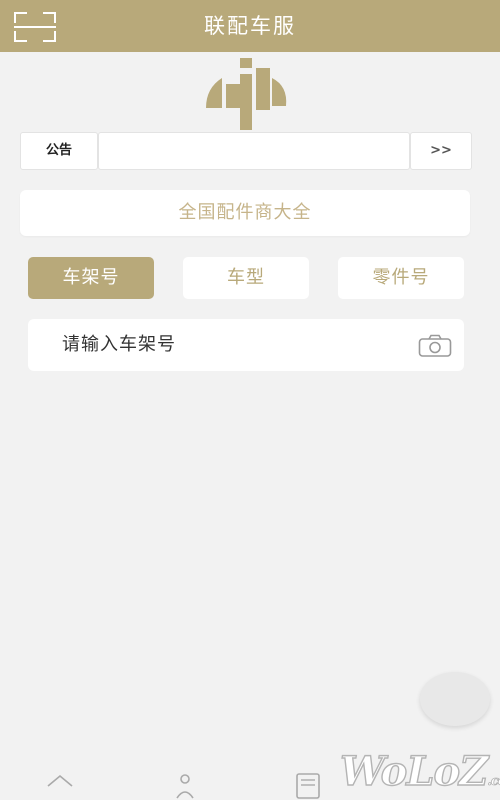 This screenshot has height=800, width=500. Describe the element at coordinates (401, 278) in the screenshot. I see `tab-part-number: 零件号` at that location.